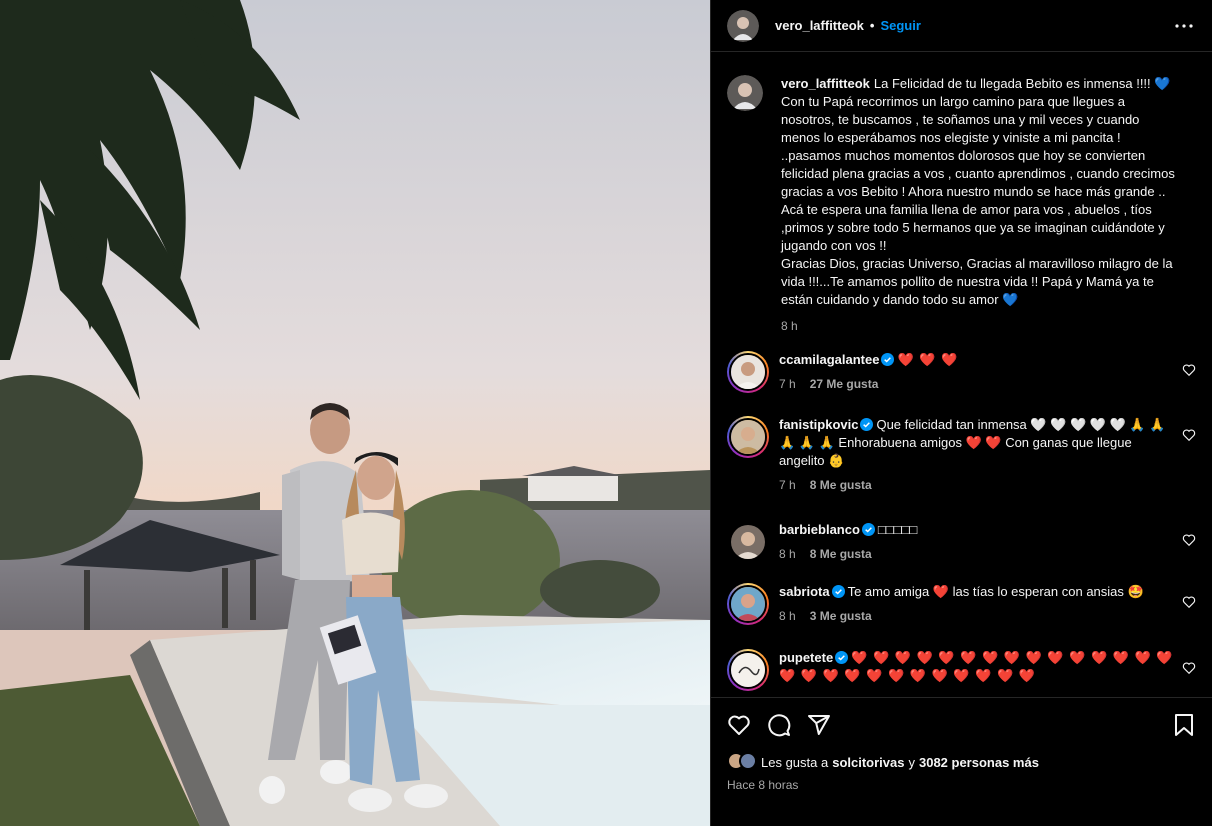 This screenshot has width=1212, height=826. What do you see at coordinates (779, 725) in the screenshot?
I see `comment-icon` at bounding box center [779, 725].